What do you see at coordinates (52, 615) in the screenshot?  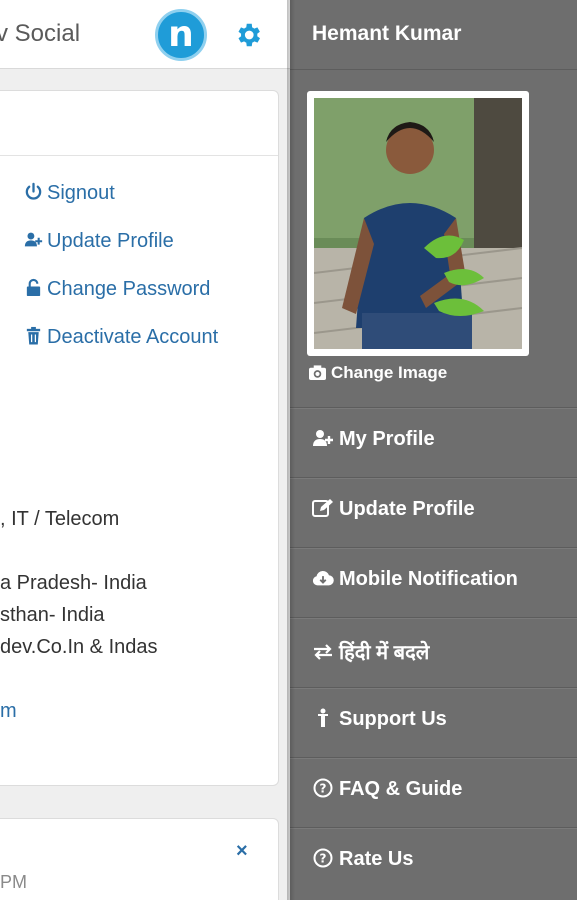 I see `location-text-2: sthan- India` at bounding box center [52, 615].